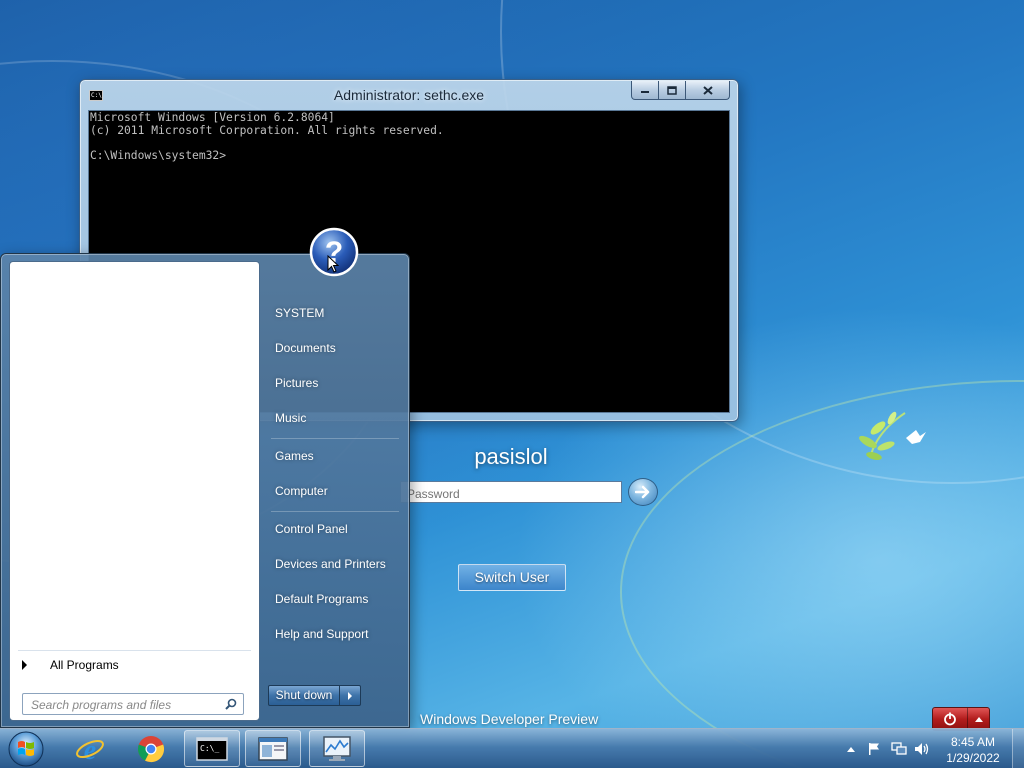  I want to click on shutdown-button: Shut down, so click(304, 695).